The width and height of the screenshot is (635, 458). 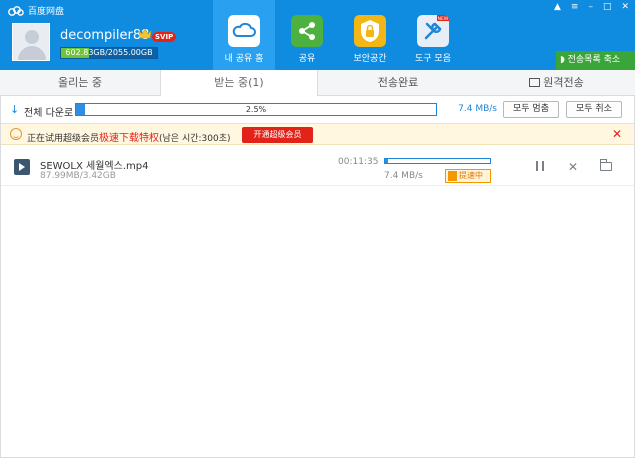 What do you see at coordinates (535, 82) in the screenshot?
I see `remote-transfer-icon` at bounding box center [535, 82].